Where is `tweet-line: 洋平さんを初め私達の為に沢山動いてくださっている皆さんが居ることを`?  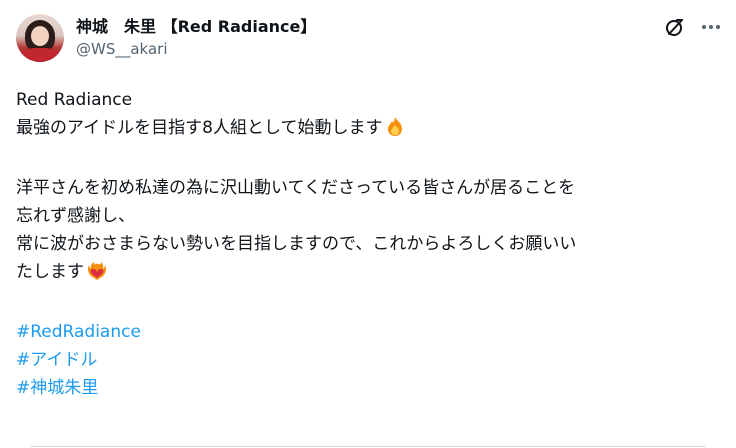 tweet-line: 洋平さんを初め私達の為に沢山動いてくださっている皆さんが居ることを is located at coordinates (296, 188).